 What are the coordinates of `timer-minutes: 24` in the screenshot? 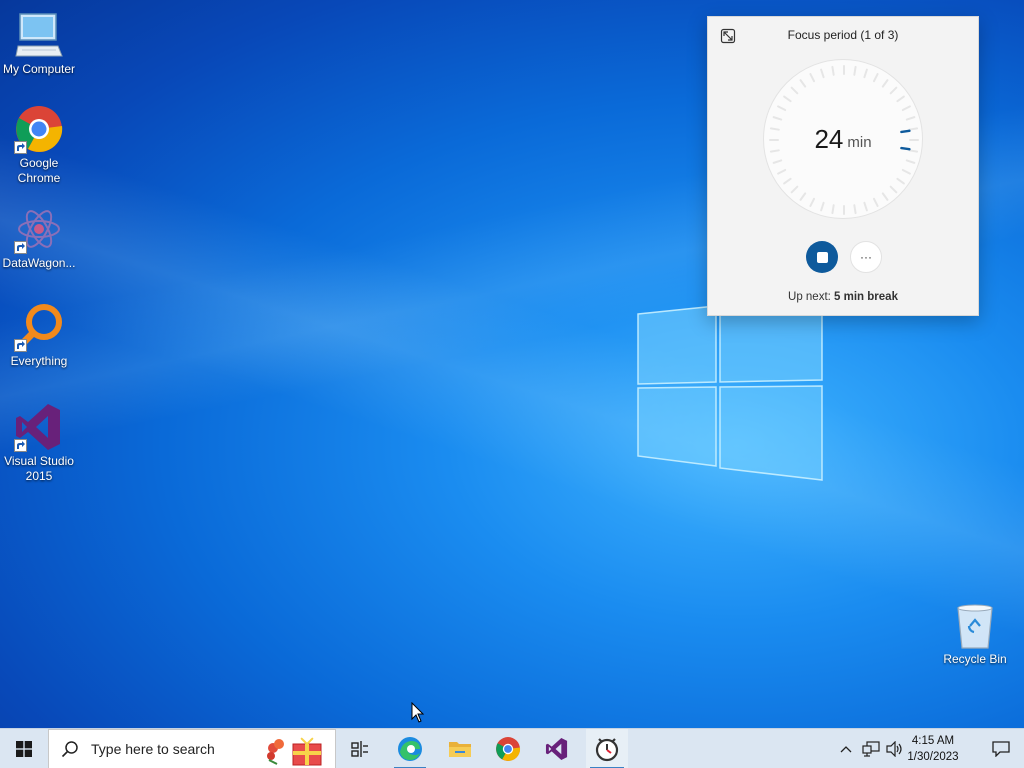 It's located at (829, 138).